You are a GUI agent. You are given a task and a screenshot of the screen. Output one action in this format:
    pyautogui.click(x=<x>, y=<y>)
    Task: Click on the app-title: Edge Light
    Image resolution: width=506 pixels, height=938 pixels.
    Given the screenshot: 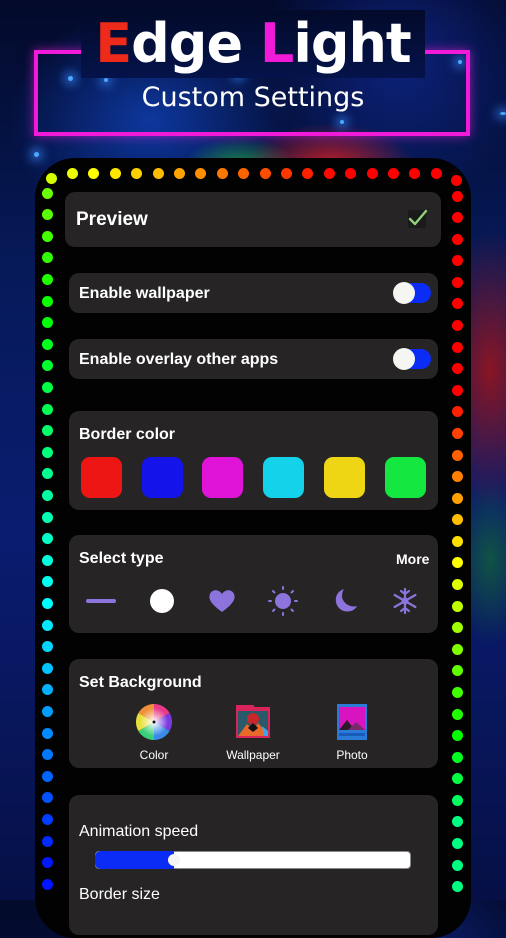 What is the action you would take?
    pyautogui.click(x=253, y=44)
    